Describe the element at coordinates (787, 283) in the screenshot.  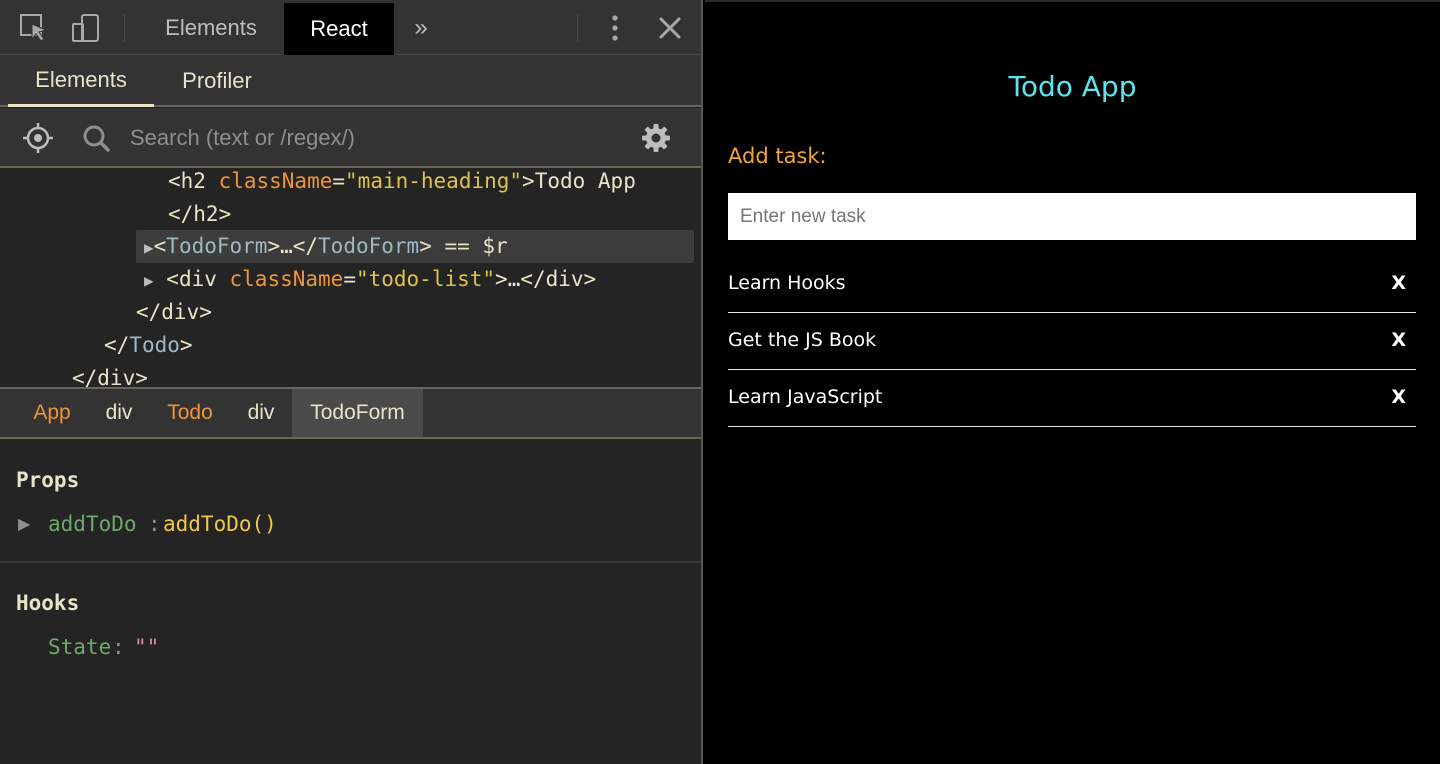
I see `todo-text: Learn Hooks` at that location.